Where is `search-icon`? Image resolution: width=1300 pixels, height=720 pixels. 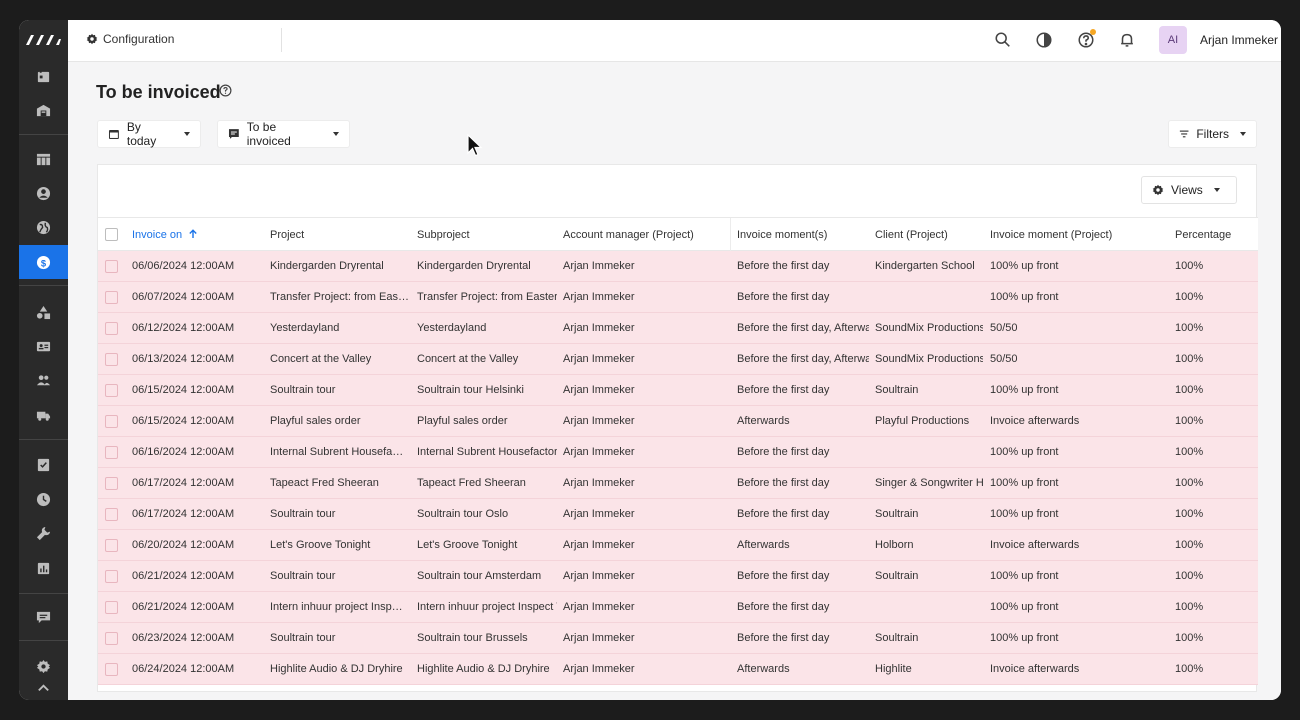
search-icon is located at coordinates (1003, 40).